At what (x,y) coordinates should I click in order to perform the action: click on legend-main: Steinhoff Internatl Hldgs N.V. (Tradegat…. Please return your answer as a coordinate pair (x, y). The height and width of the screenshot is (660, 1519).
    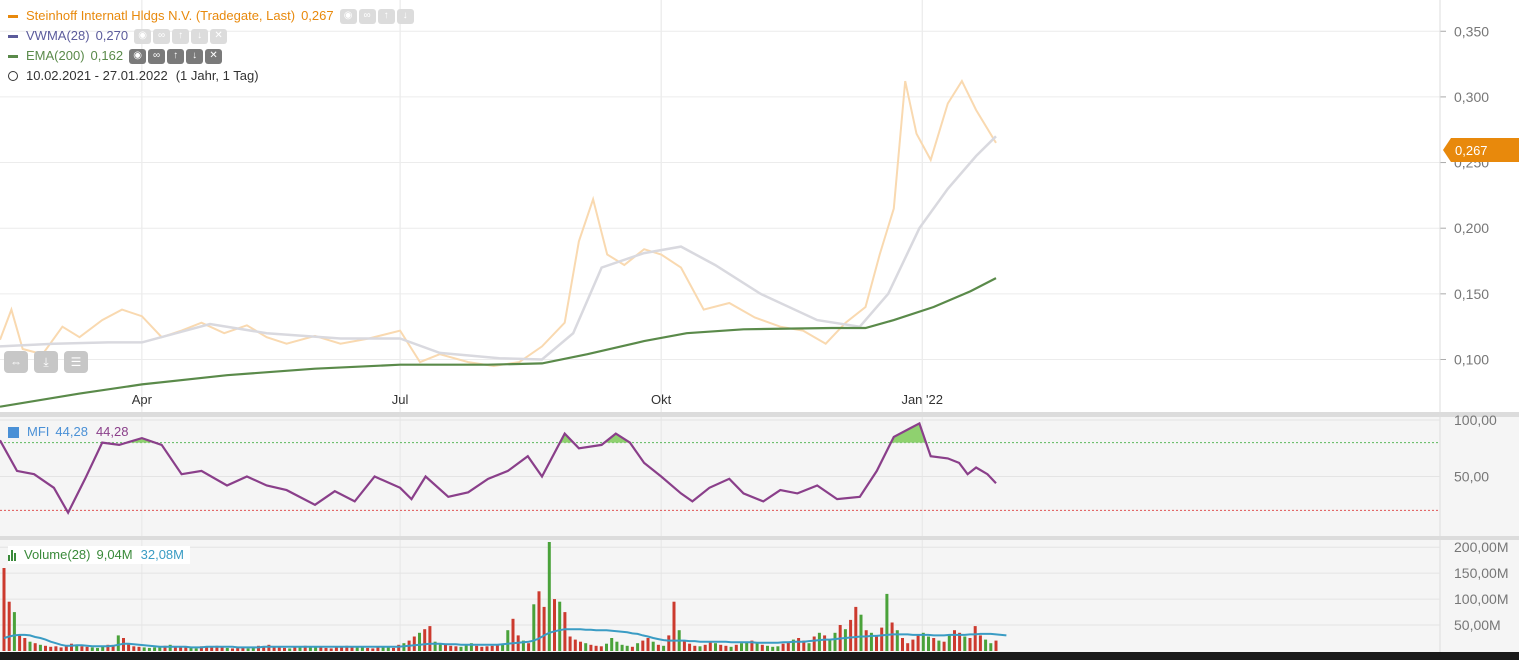
    Looking at the image, I should click on (211, 16).